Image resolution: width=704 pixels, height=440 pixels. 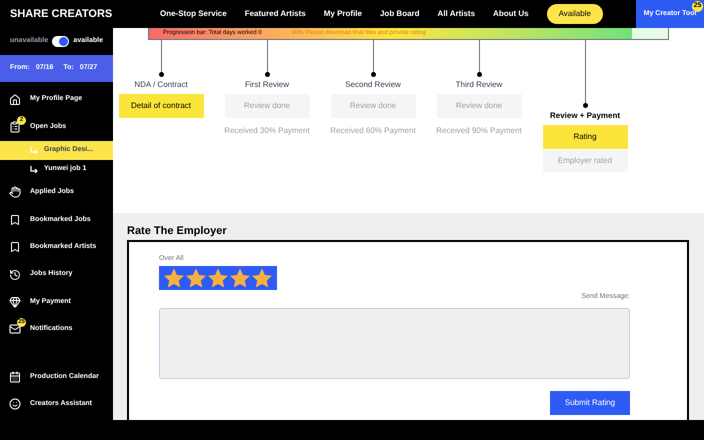 I want to click on diamond-icon, so click(x=15, y=302).